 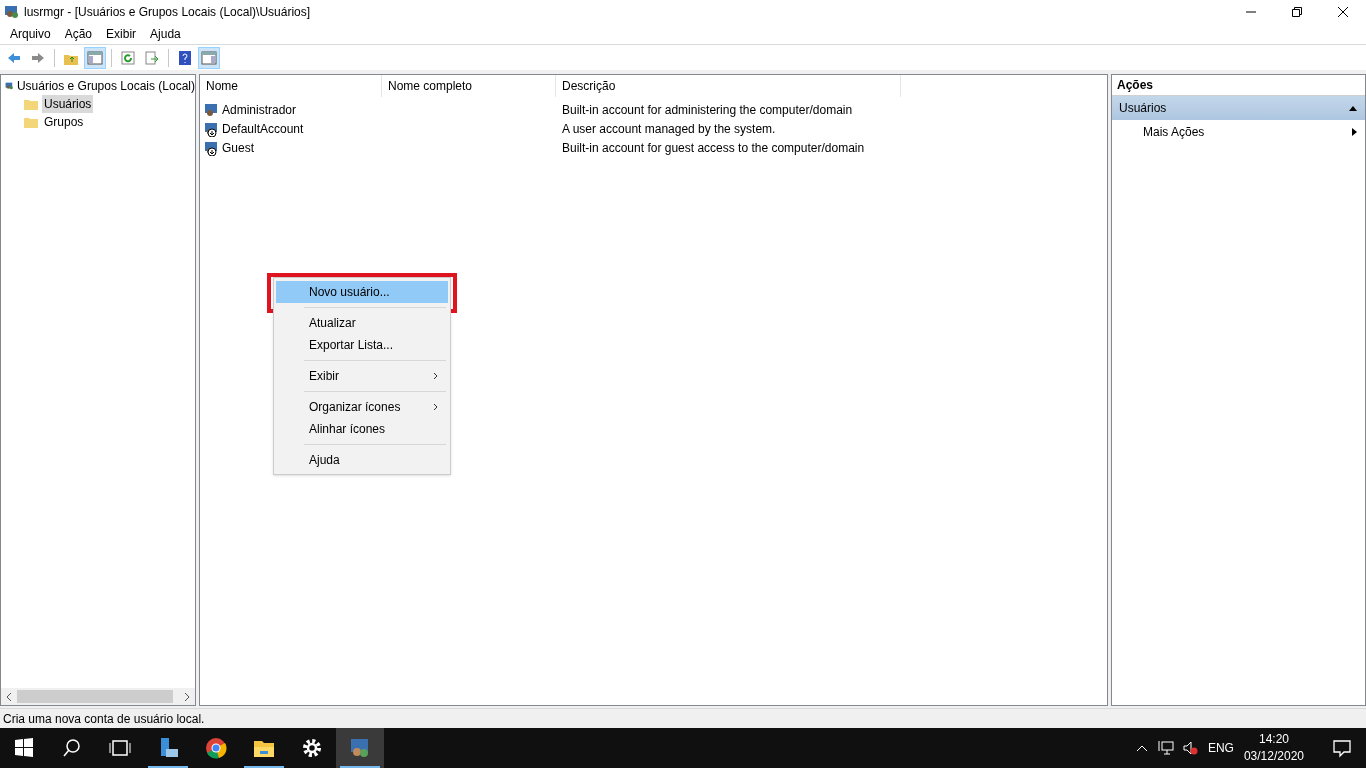 I want to click on clock-time: 14:20, so click(x=1273, y=739).